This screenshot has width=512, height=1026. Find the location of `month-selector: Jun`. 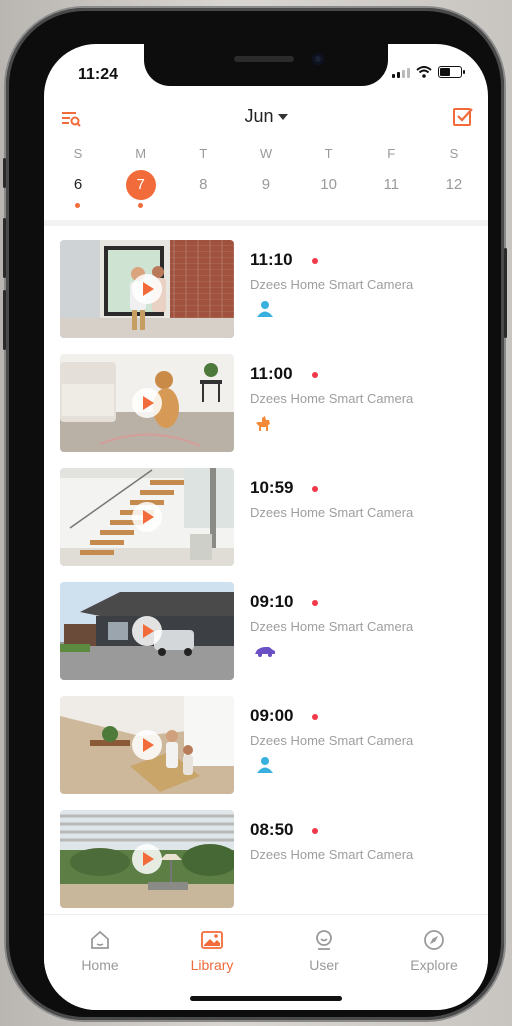

month-selector: Jun is located at coordinates (266, 116).